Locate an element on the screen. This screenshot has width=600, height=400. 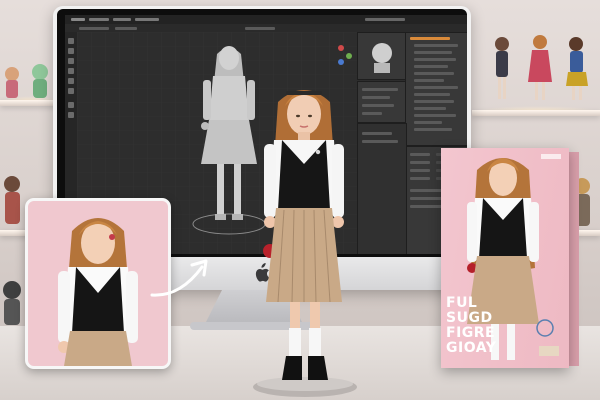
move-tool-icon is located at coordinates (71, 61).